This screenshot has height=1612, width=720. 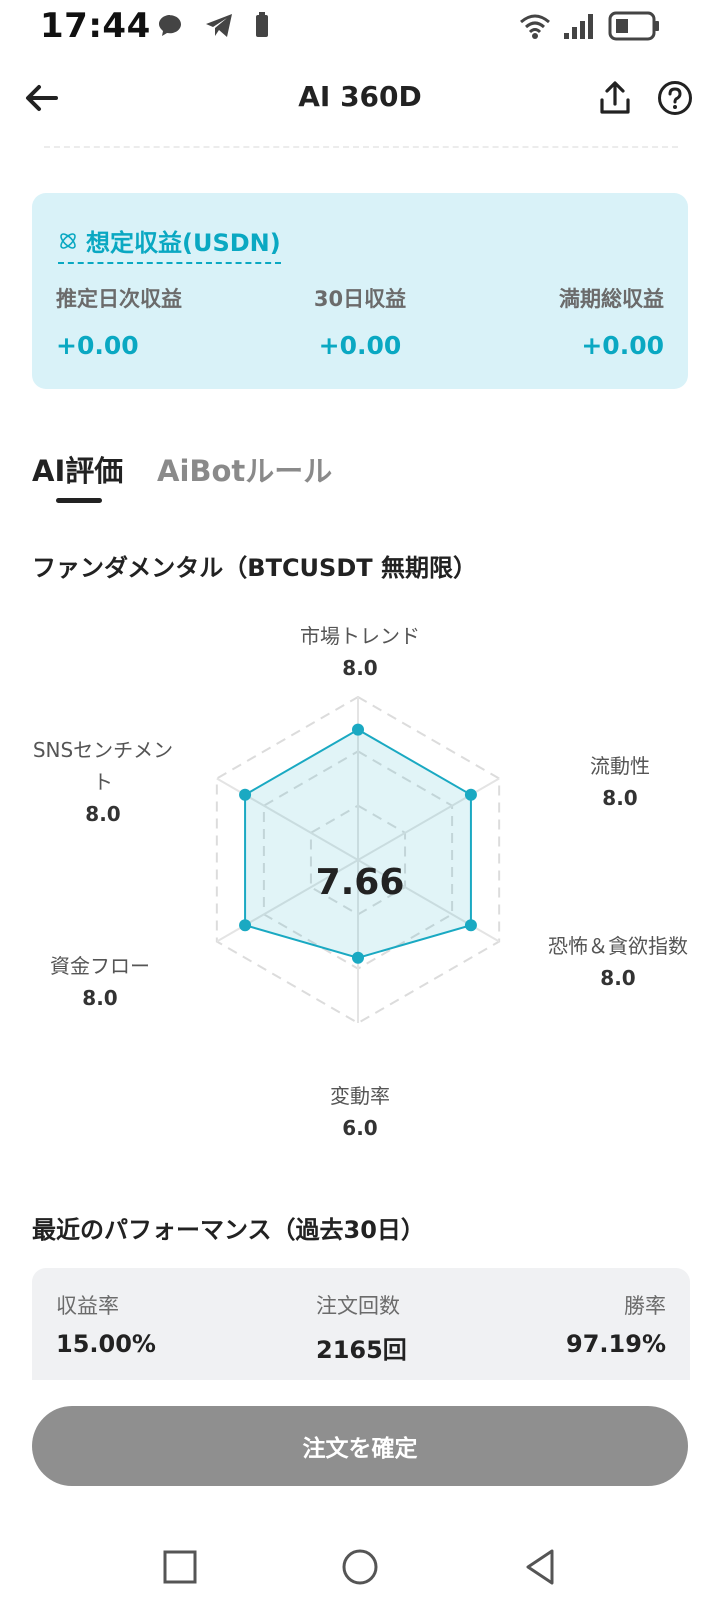 What do you see at coordinates (616, 1344) in the screenshot?
I see `perf-winrate-value: 97.19%` at bounding box center [616, 1344].